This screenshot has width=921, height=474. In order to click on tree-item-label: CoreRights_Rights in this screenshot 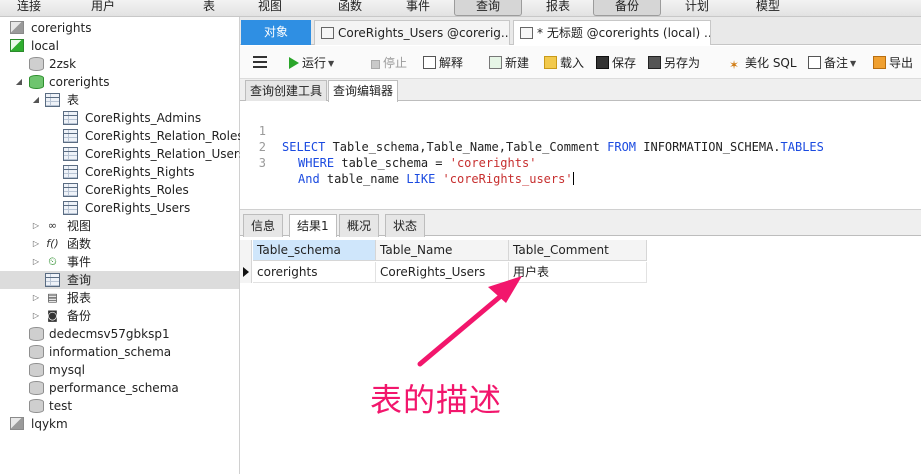, I will do `click(140, 172)`.